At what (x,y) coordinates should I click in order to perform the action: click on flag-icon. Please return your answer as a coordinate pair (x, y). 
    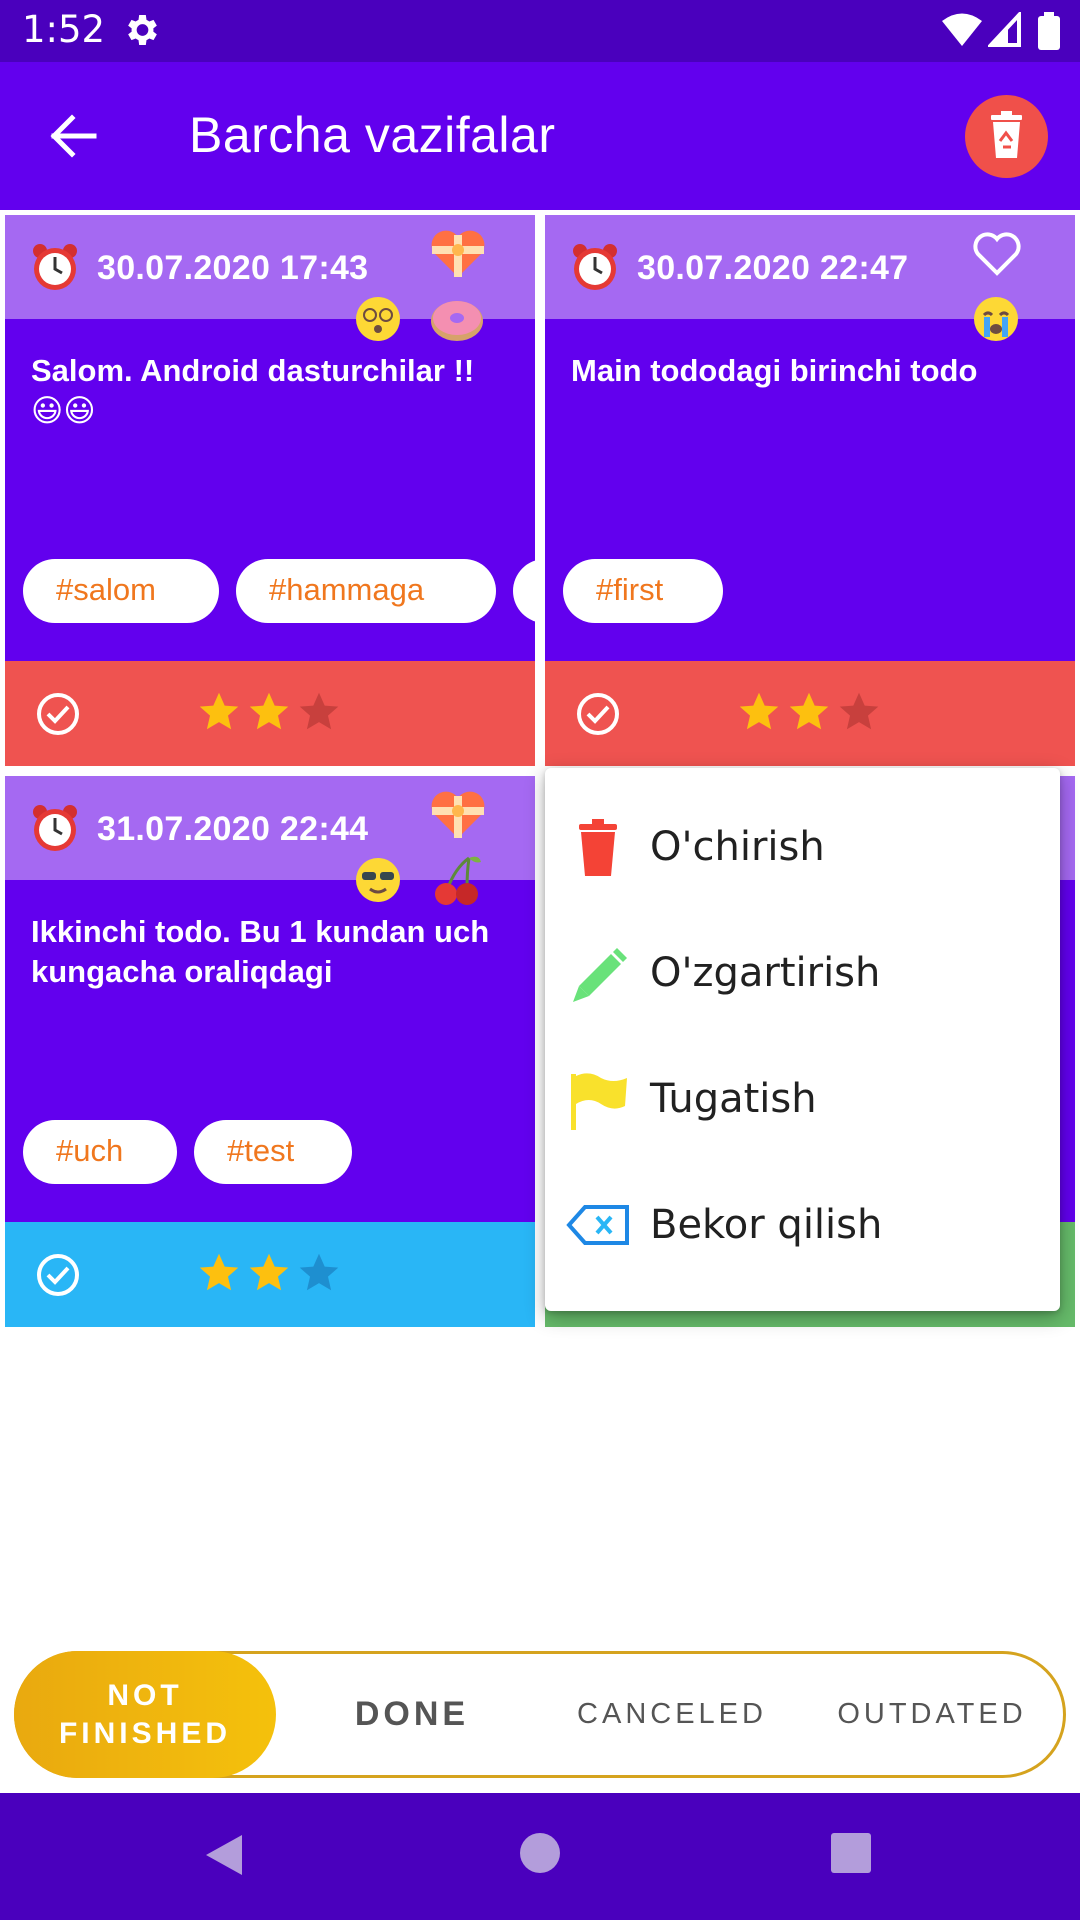
    Looking at the image, I should click on (599, 1101).